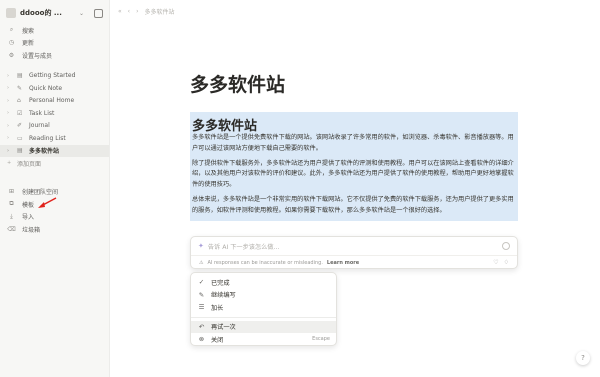  What do you see at coordinates (20, 88) in the screenshot?
I see `pin-icon: ✎` at bounding box center [20, 88].